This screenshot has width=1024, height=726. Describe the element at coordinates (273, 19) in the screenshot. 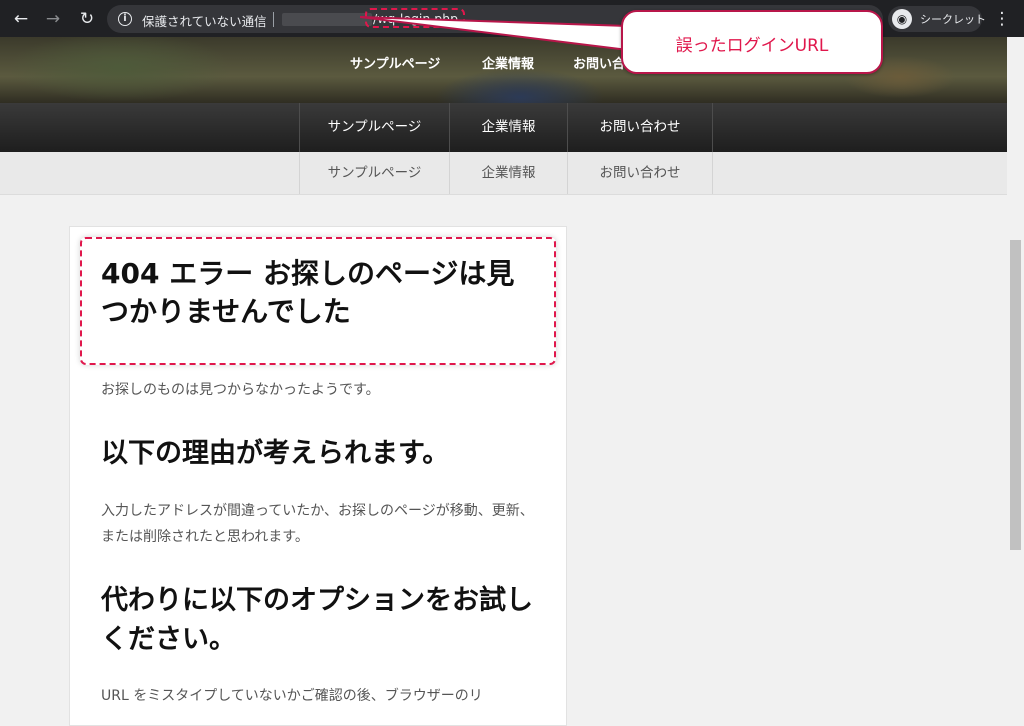

I see `address-separator` at that location.